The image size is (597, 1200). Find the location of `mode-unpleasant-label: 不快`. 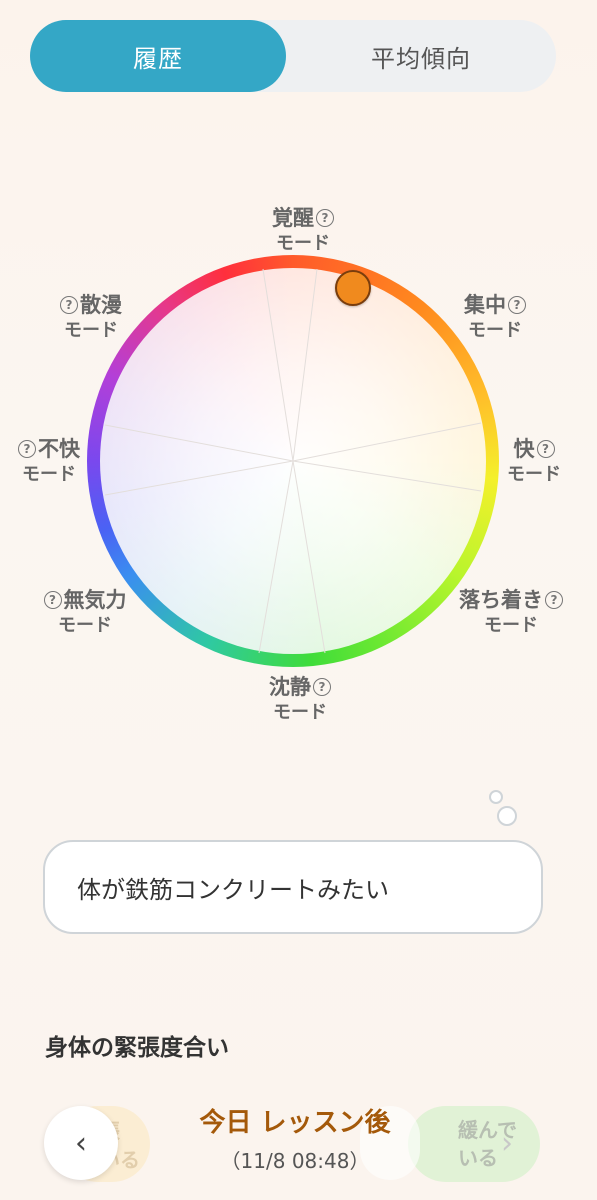

mode-unpleasant-label: 不快 is located at coordinates (59, 449).